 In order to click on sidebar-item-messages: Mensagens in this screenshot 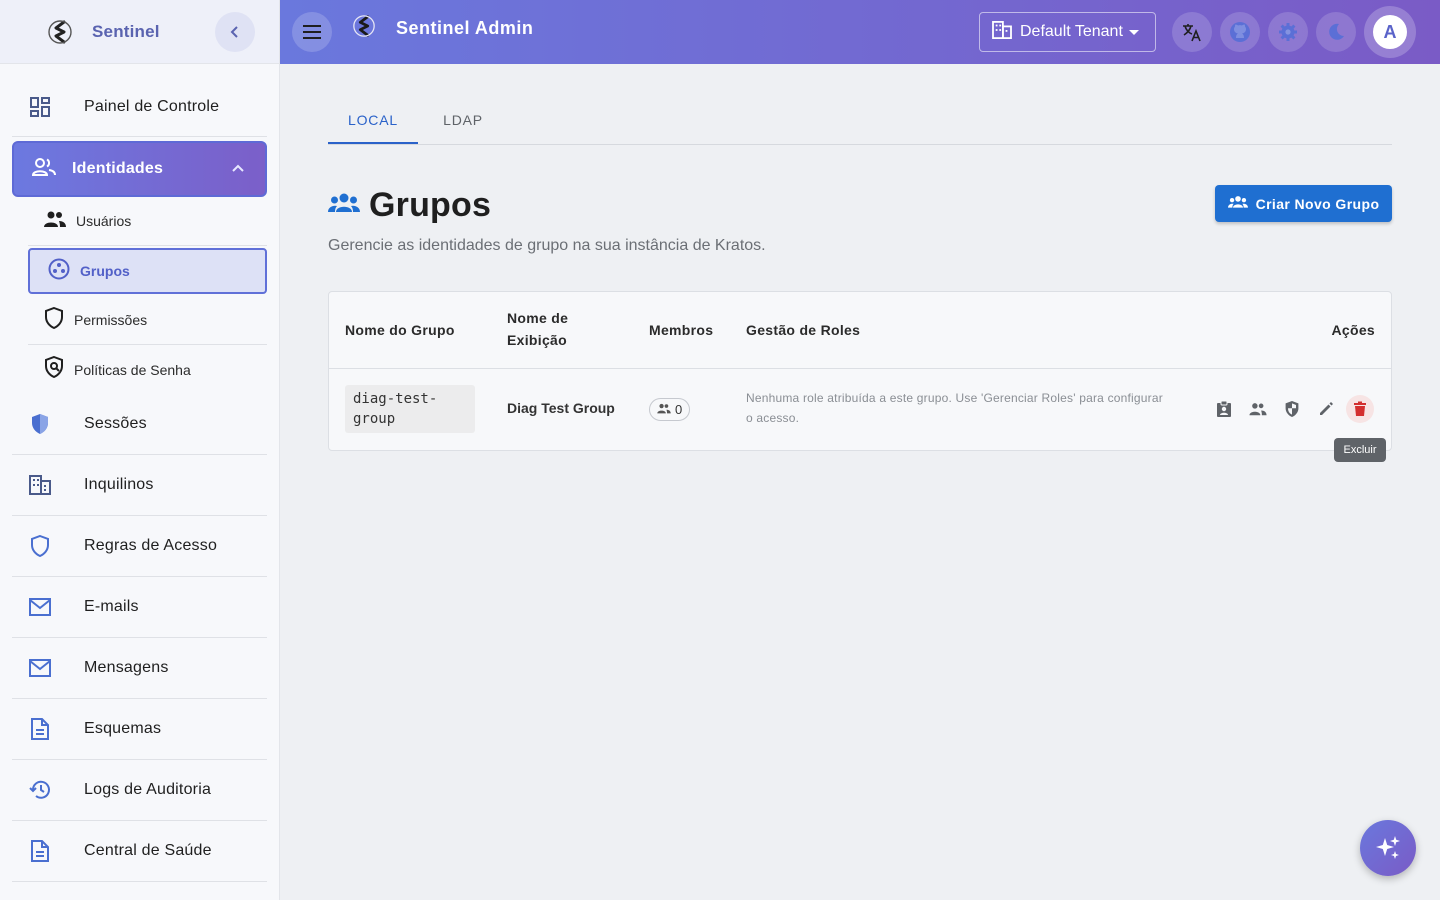, I will do `click(139, 668)`.